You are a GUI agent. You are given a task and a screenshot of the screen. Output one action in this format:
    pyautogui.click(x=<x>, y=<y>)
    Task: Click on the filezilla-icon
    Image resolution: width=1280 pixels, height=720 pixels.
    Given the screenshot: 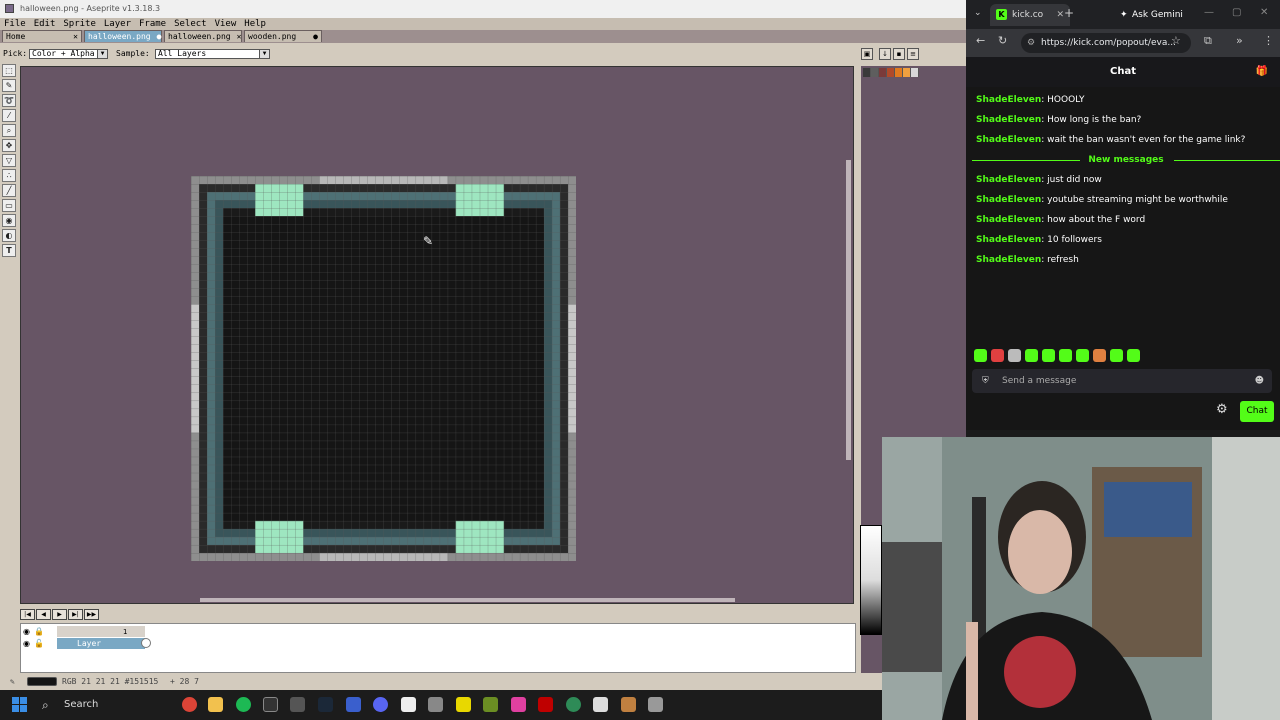 What is the action you would take?
    pyautogui.click(x=545, y=704)
    